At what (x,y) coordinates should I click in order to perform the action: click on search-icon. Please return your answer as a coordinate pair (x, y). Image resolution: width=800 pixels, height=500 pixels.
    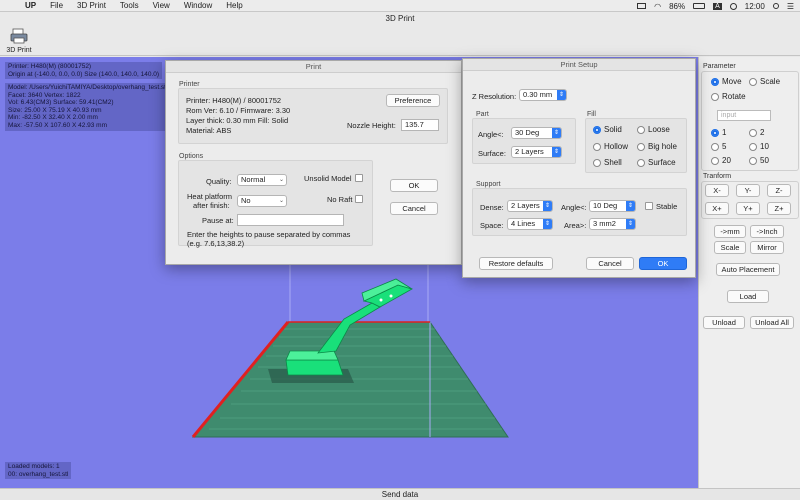
    Looking at the image, I should click on (775, 6).